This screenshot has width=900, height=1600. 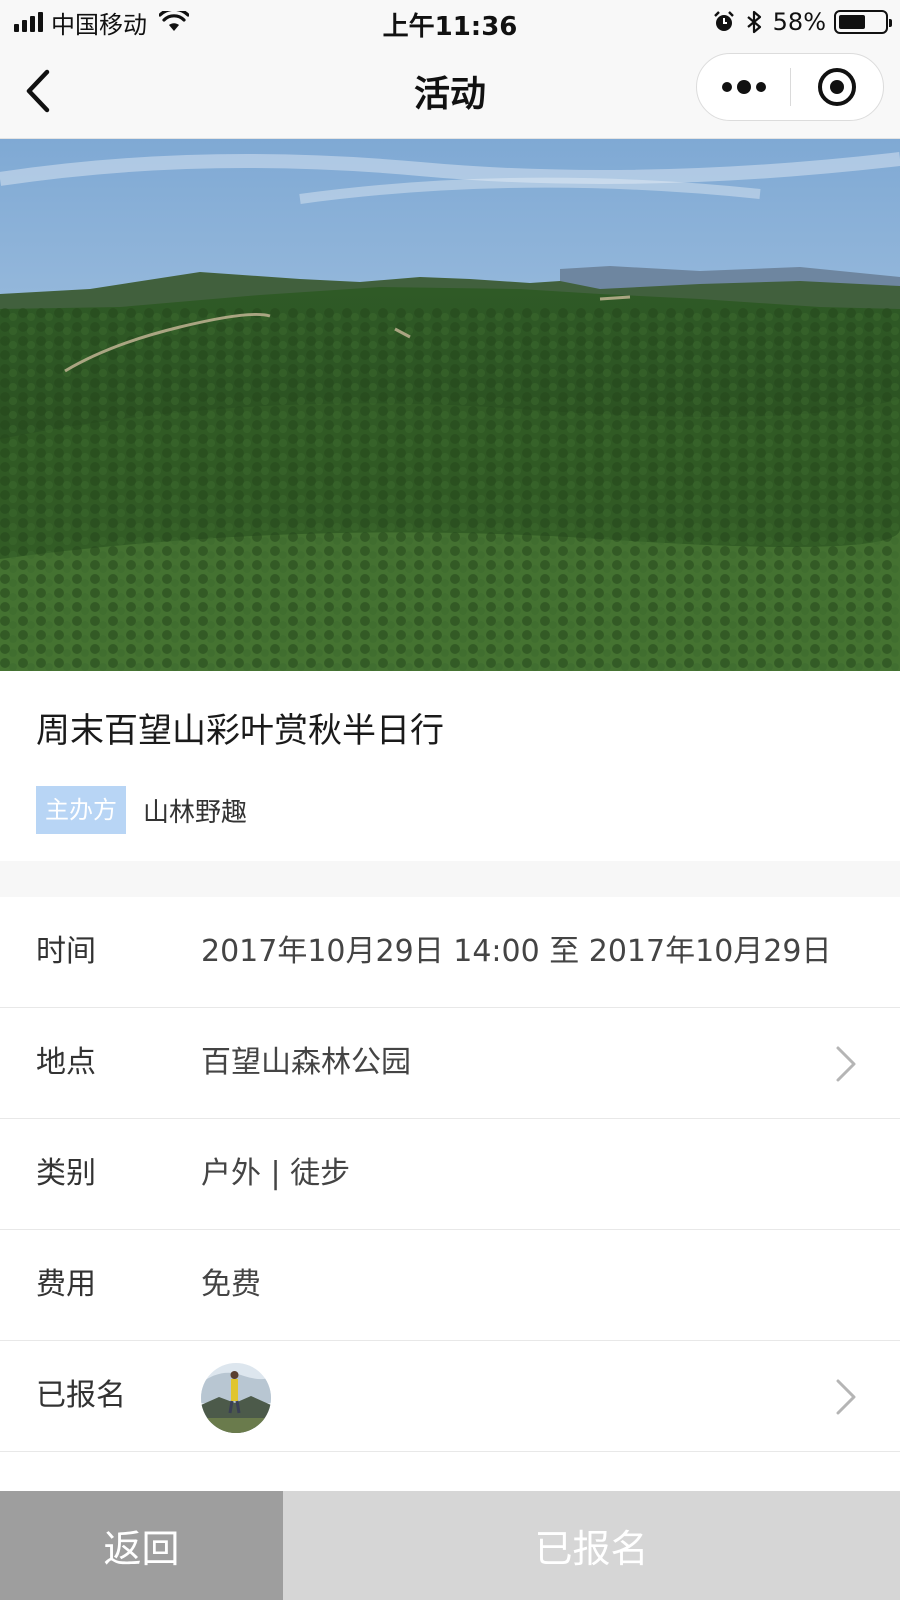 I want to click on organizer-name: 山林野趣, so click(x=195, y=810).